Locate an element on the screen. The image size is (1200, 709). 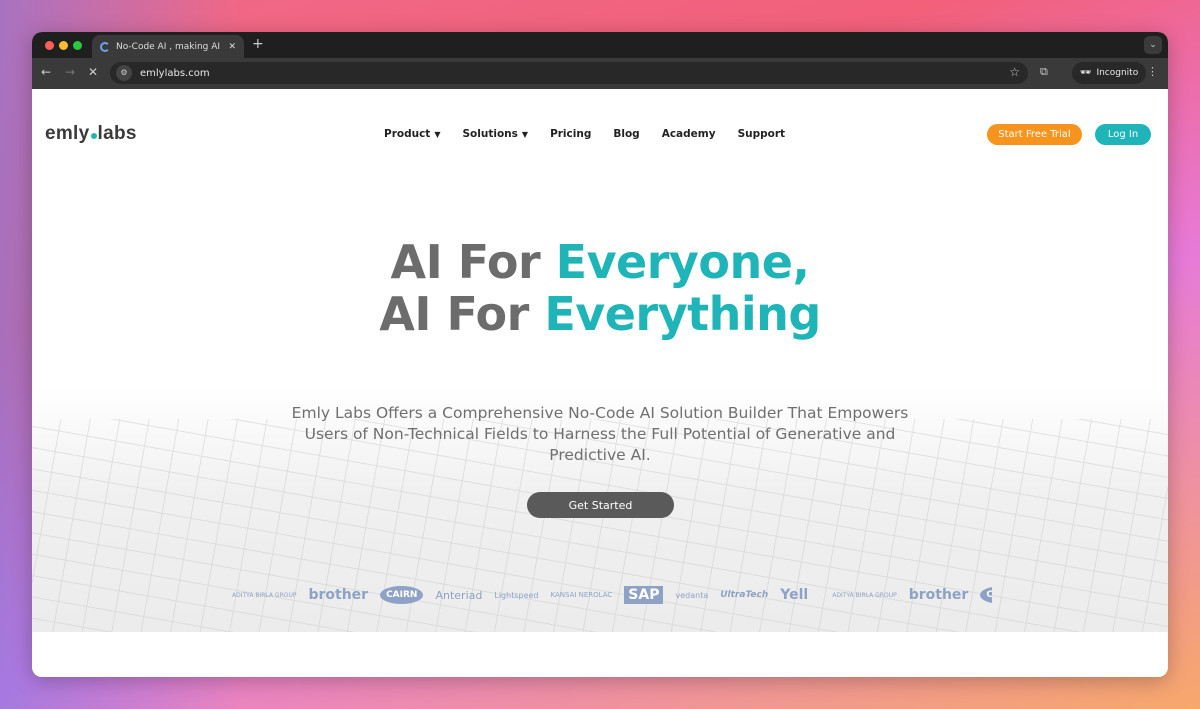
minimize-window-button is located at coordinates (63, 45).